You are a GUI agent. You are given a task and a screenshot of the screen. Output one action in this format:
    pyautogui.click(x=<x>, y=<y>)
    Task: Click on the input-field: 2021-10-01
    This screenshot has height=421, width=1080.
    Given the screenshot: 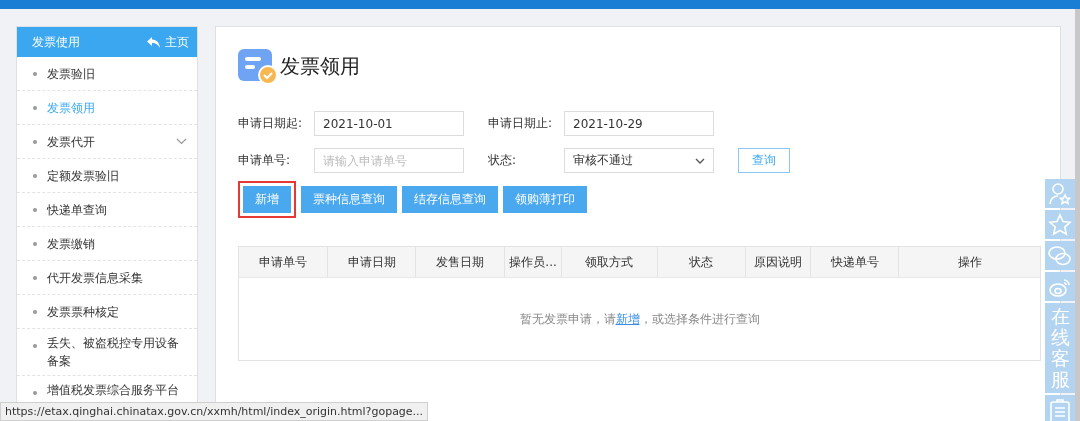 What is the action you would take?
    pyautogui.click(x=389, y=123)
    